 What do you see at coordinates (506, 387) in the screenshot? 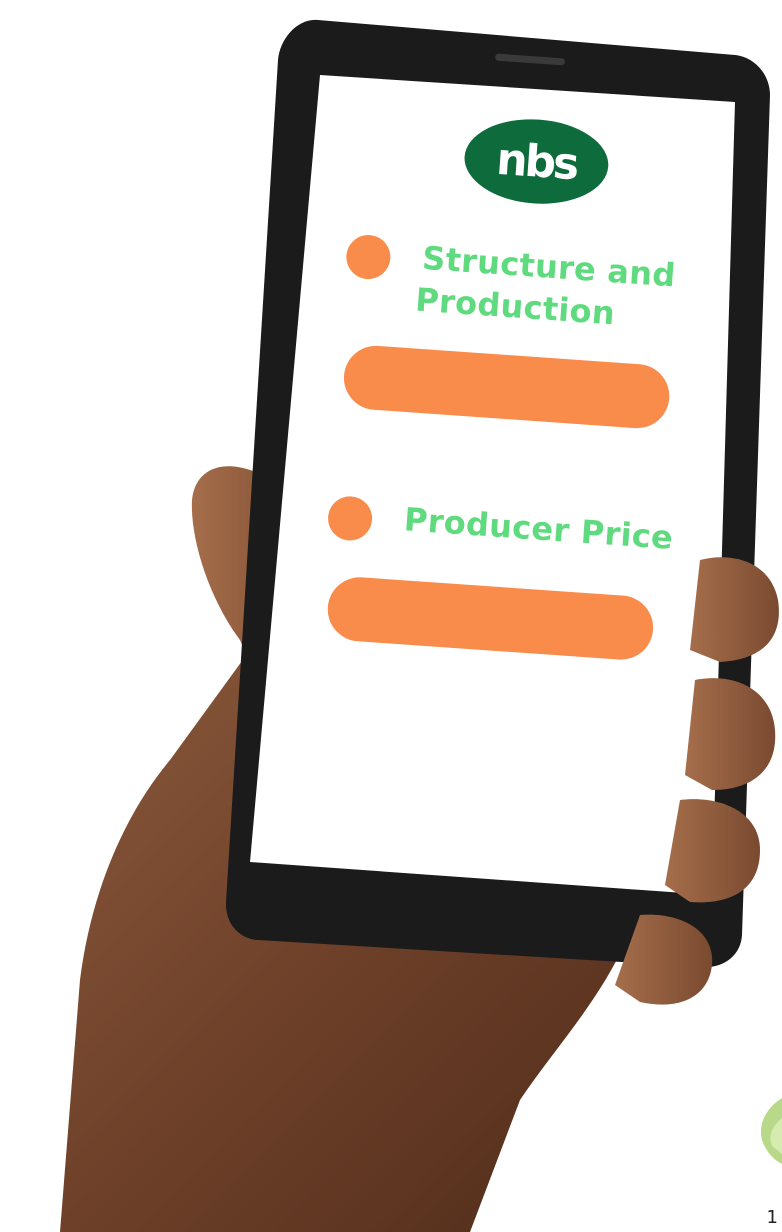
I see `structure-production-button` at bounding box center [506, 387].